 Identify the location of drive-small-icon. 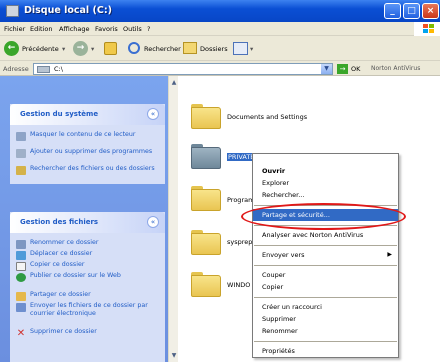
(43, 69).